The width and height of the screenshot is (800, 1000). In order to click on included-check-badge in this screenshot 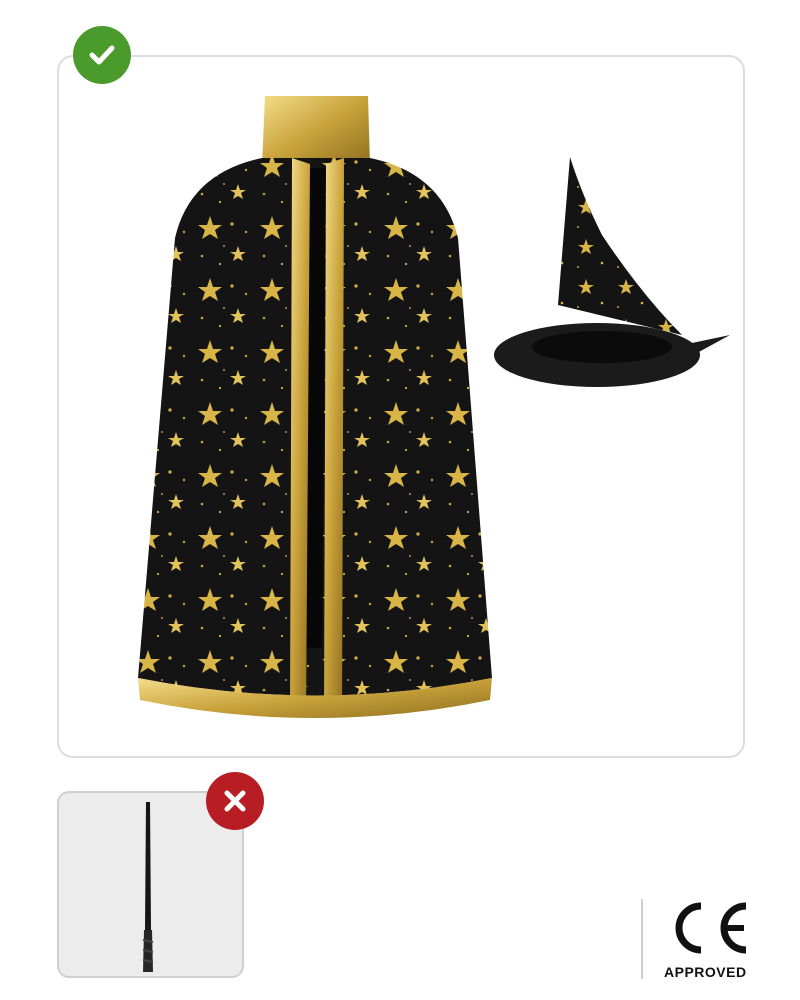, I will do `click(102, 55)`.